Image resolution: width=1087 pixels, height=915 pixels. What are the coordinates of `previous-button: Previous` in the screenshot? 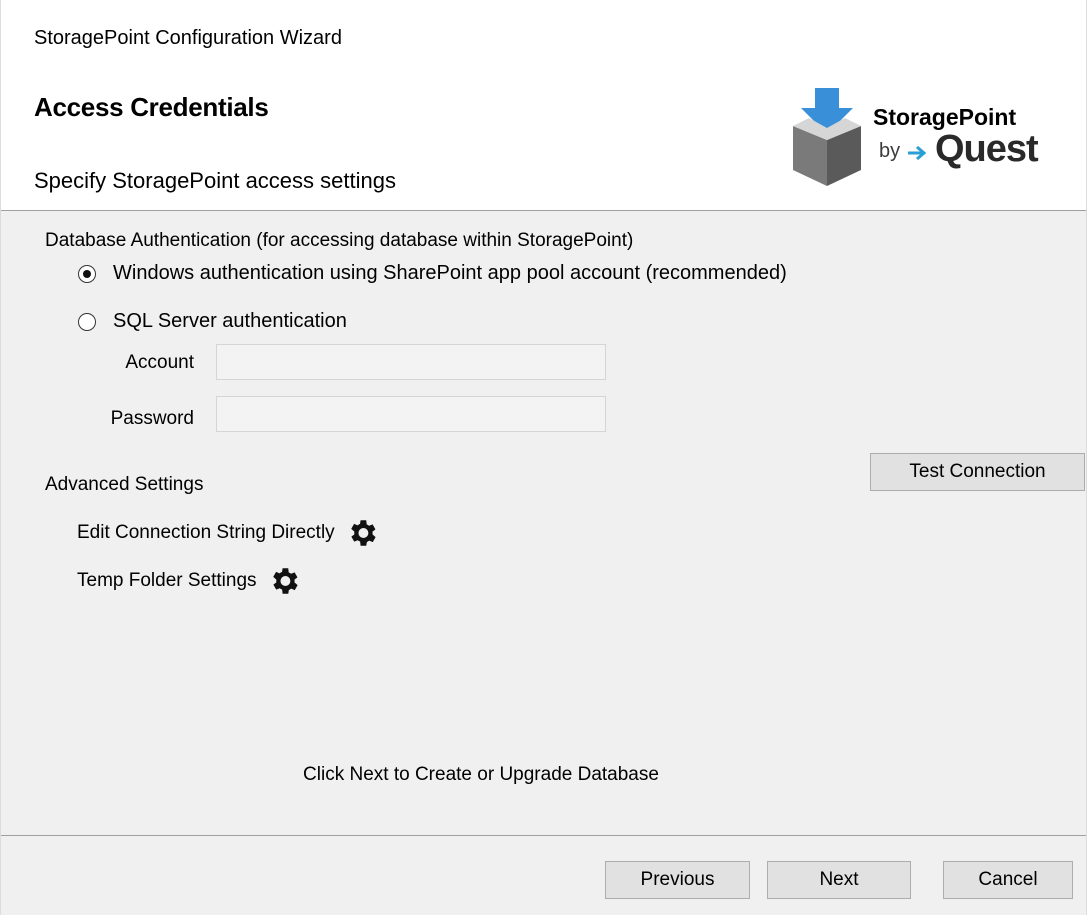 It's located at (677, 880).